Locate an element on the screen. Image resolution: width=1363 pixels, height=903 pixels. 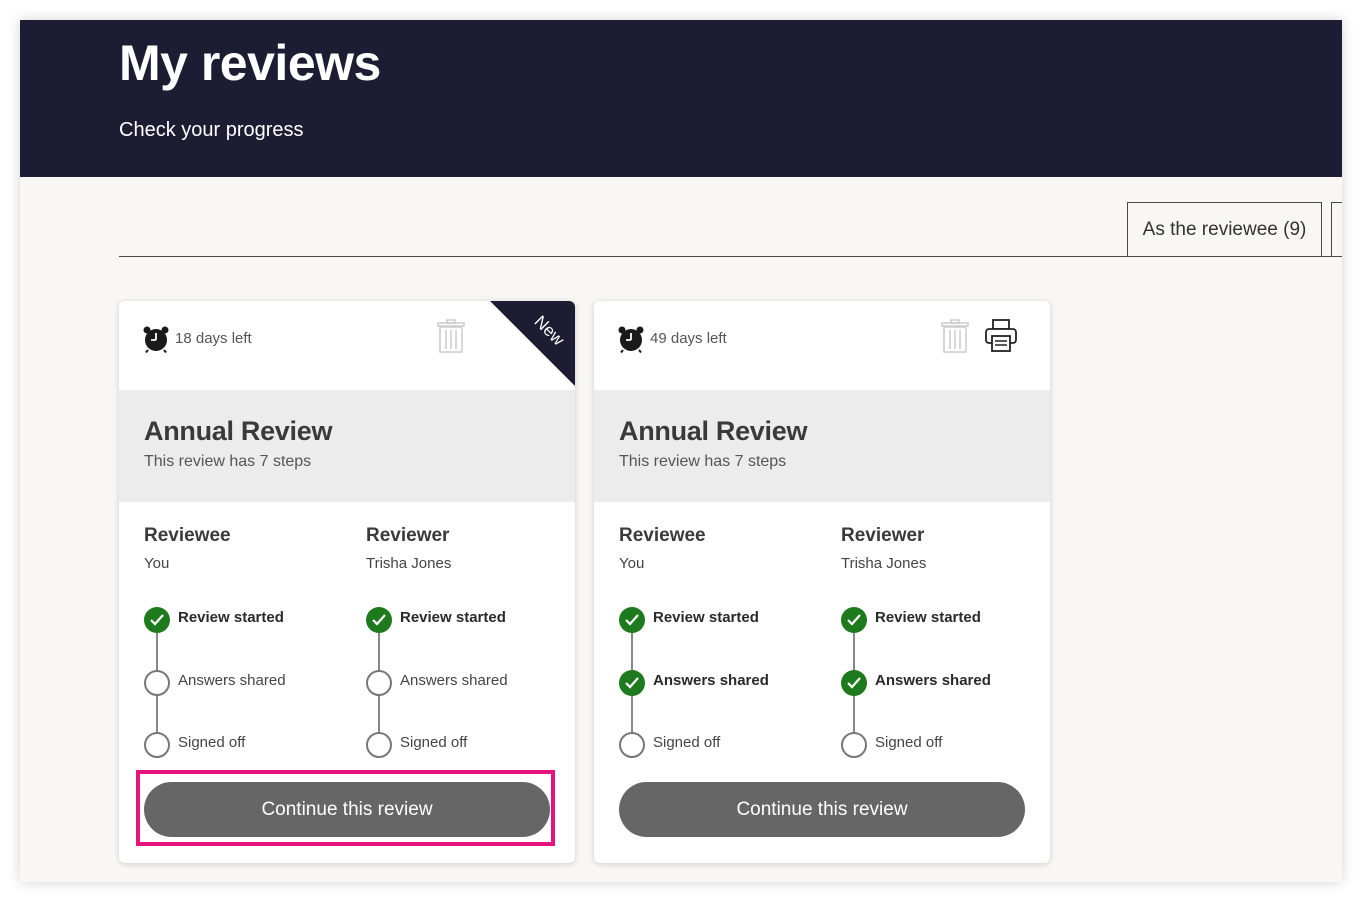
card-top: 18 days left New is located at coordinates (347, 345).